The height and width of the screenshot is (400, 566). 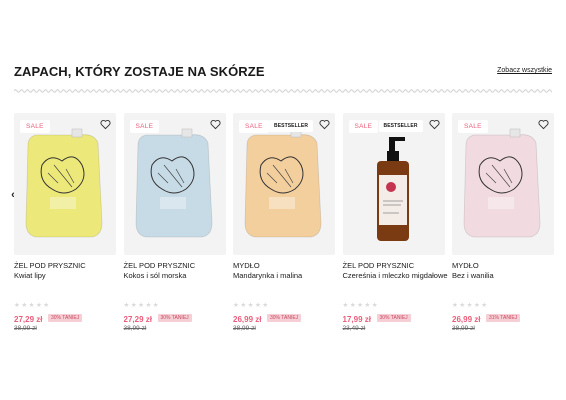 What do you see at coordinates (356, 319) in the screenshot?
I see `product-price: 17,99 zł` at bounding box center [356, 319].